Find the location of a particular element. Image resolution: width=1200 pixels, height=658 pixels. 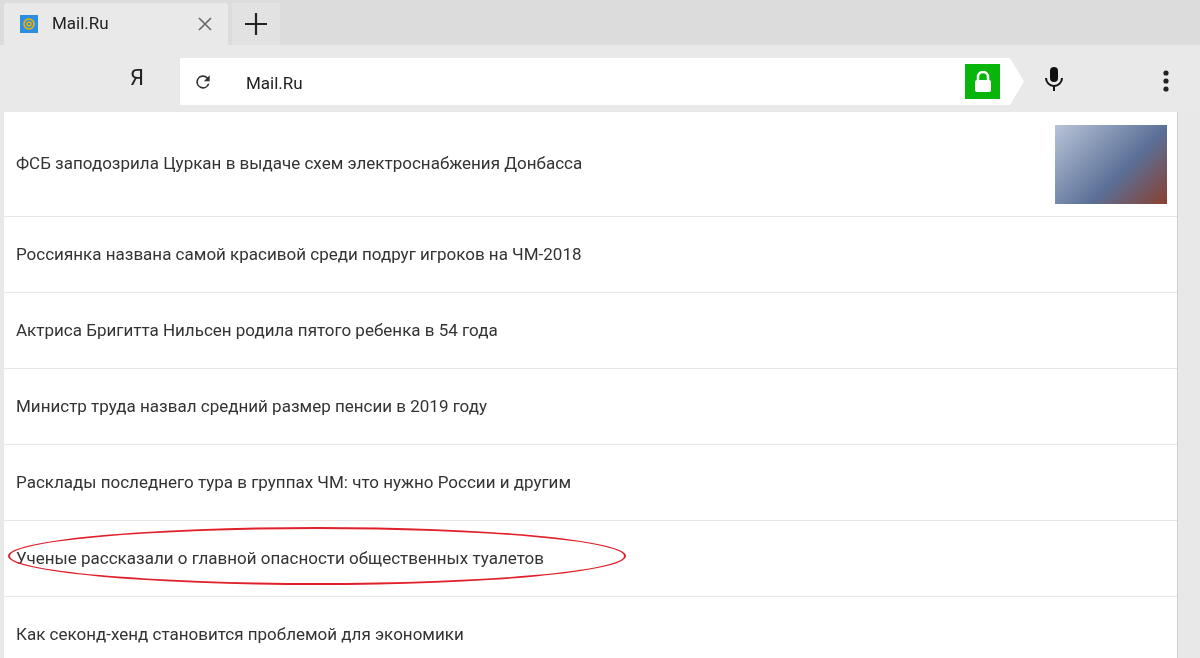

secure-lock-icon is located at coordinates (982, 81).